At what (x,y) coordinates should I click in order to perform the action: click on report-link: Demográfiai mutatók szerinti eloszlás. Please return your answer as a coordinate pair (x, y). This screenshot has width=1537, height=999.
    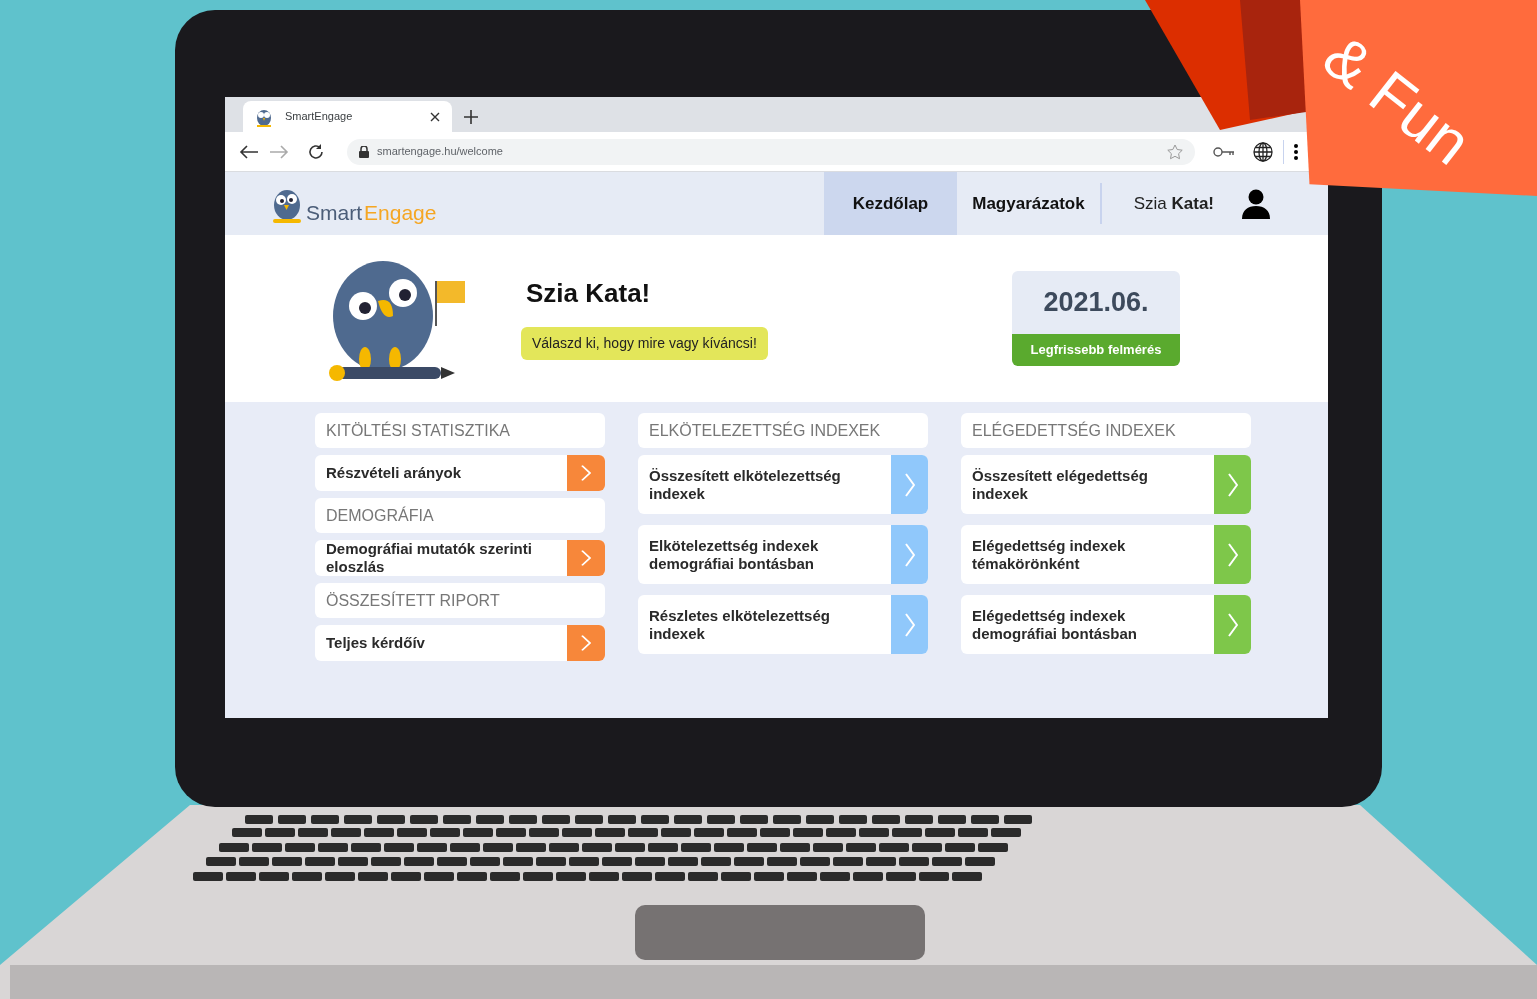
    Looking at the image, I should click on (460, 558).